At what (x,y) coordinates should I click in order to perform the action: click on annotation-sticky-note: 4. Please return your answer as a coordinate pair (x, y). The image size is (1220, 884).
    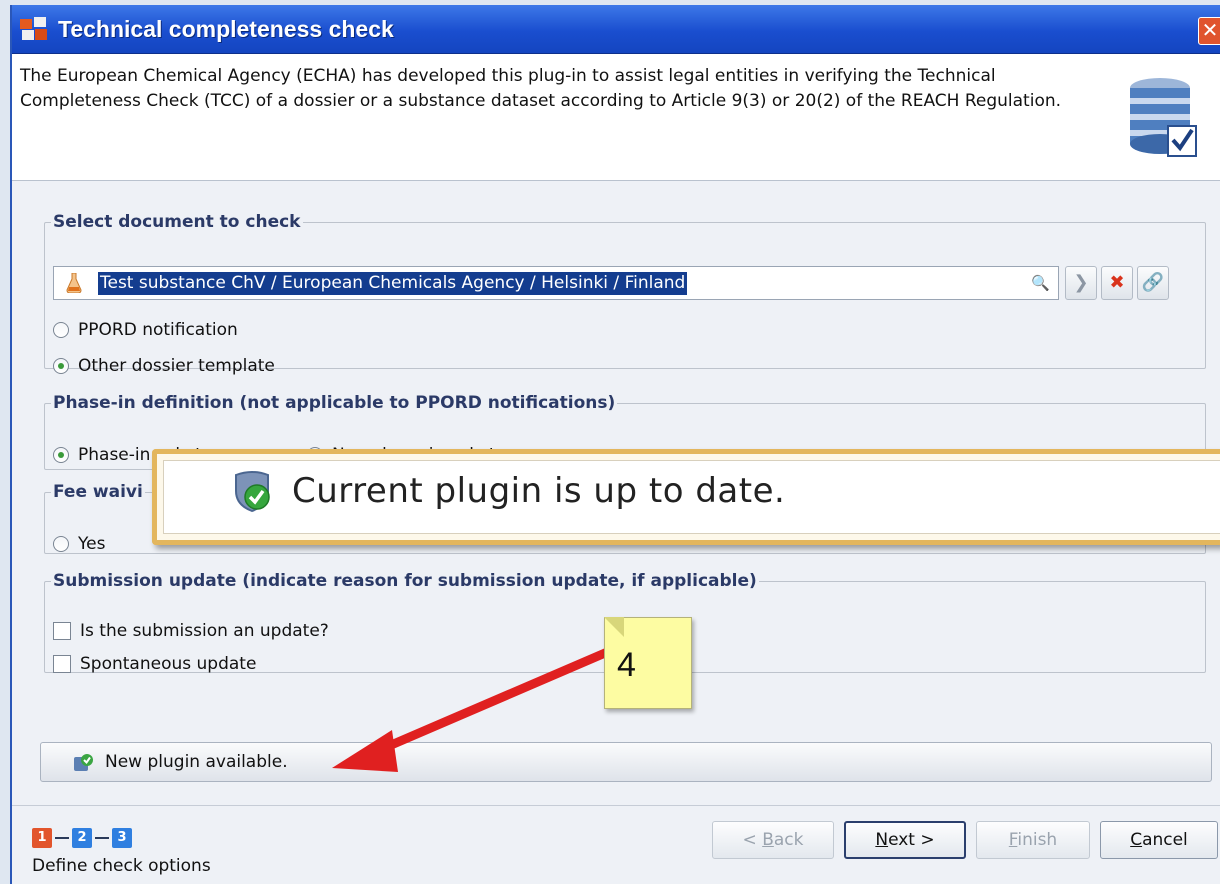
    Looking at the image, I should click on (648, 663).